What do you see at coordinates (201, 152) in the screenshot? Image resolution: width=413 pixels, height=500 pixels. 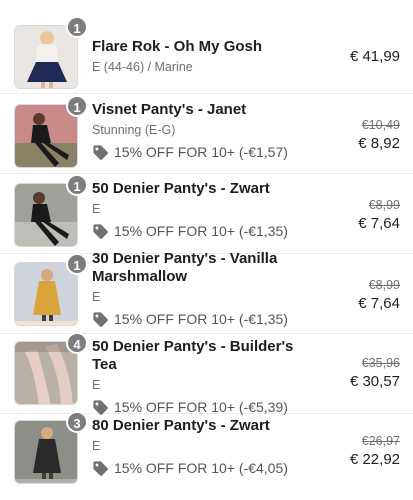 I see `discount-text: 15% OFF FOR 10+ (-€1,57)` at bounding box center [201, 152].